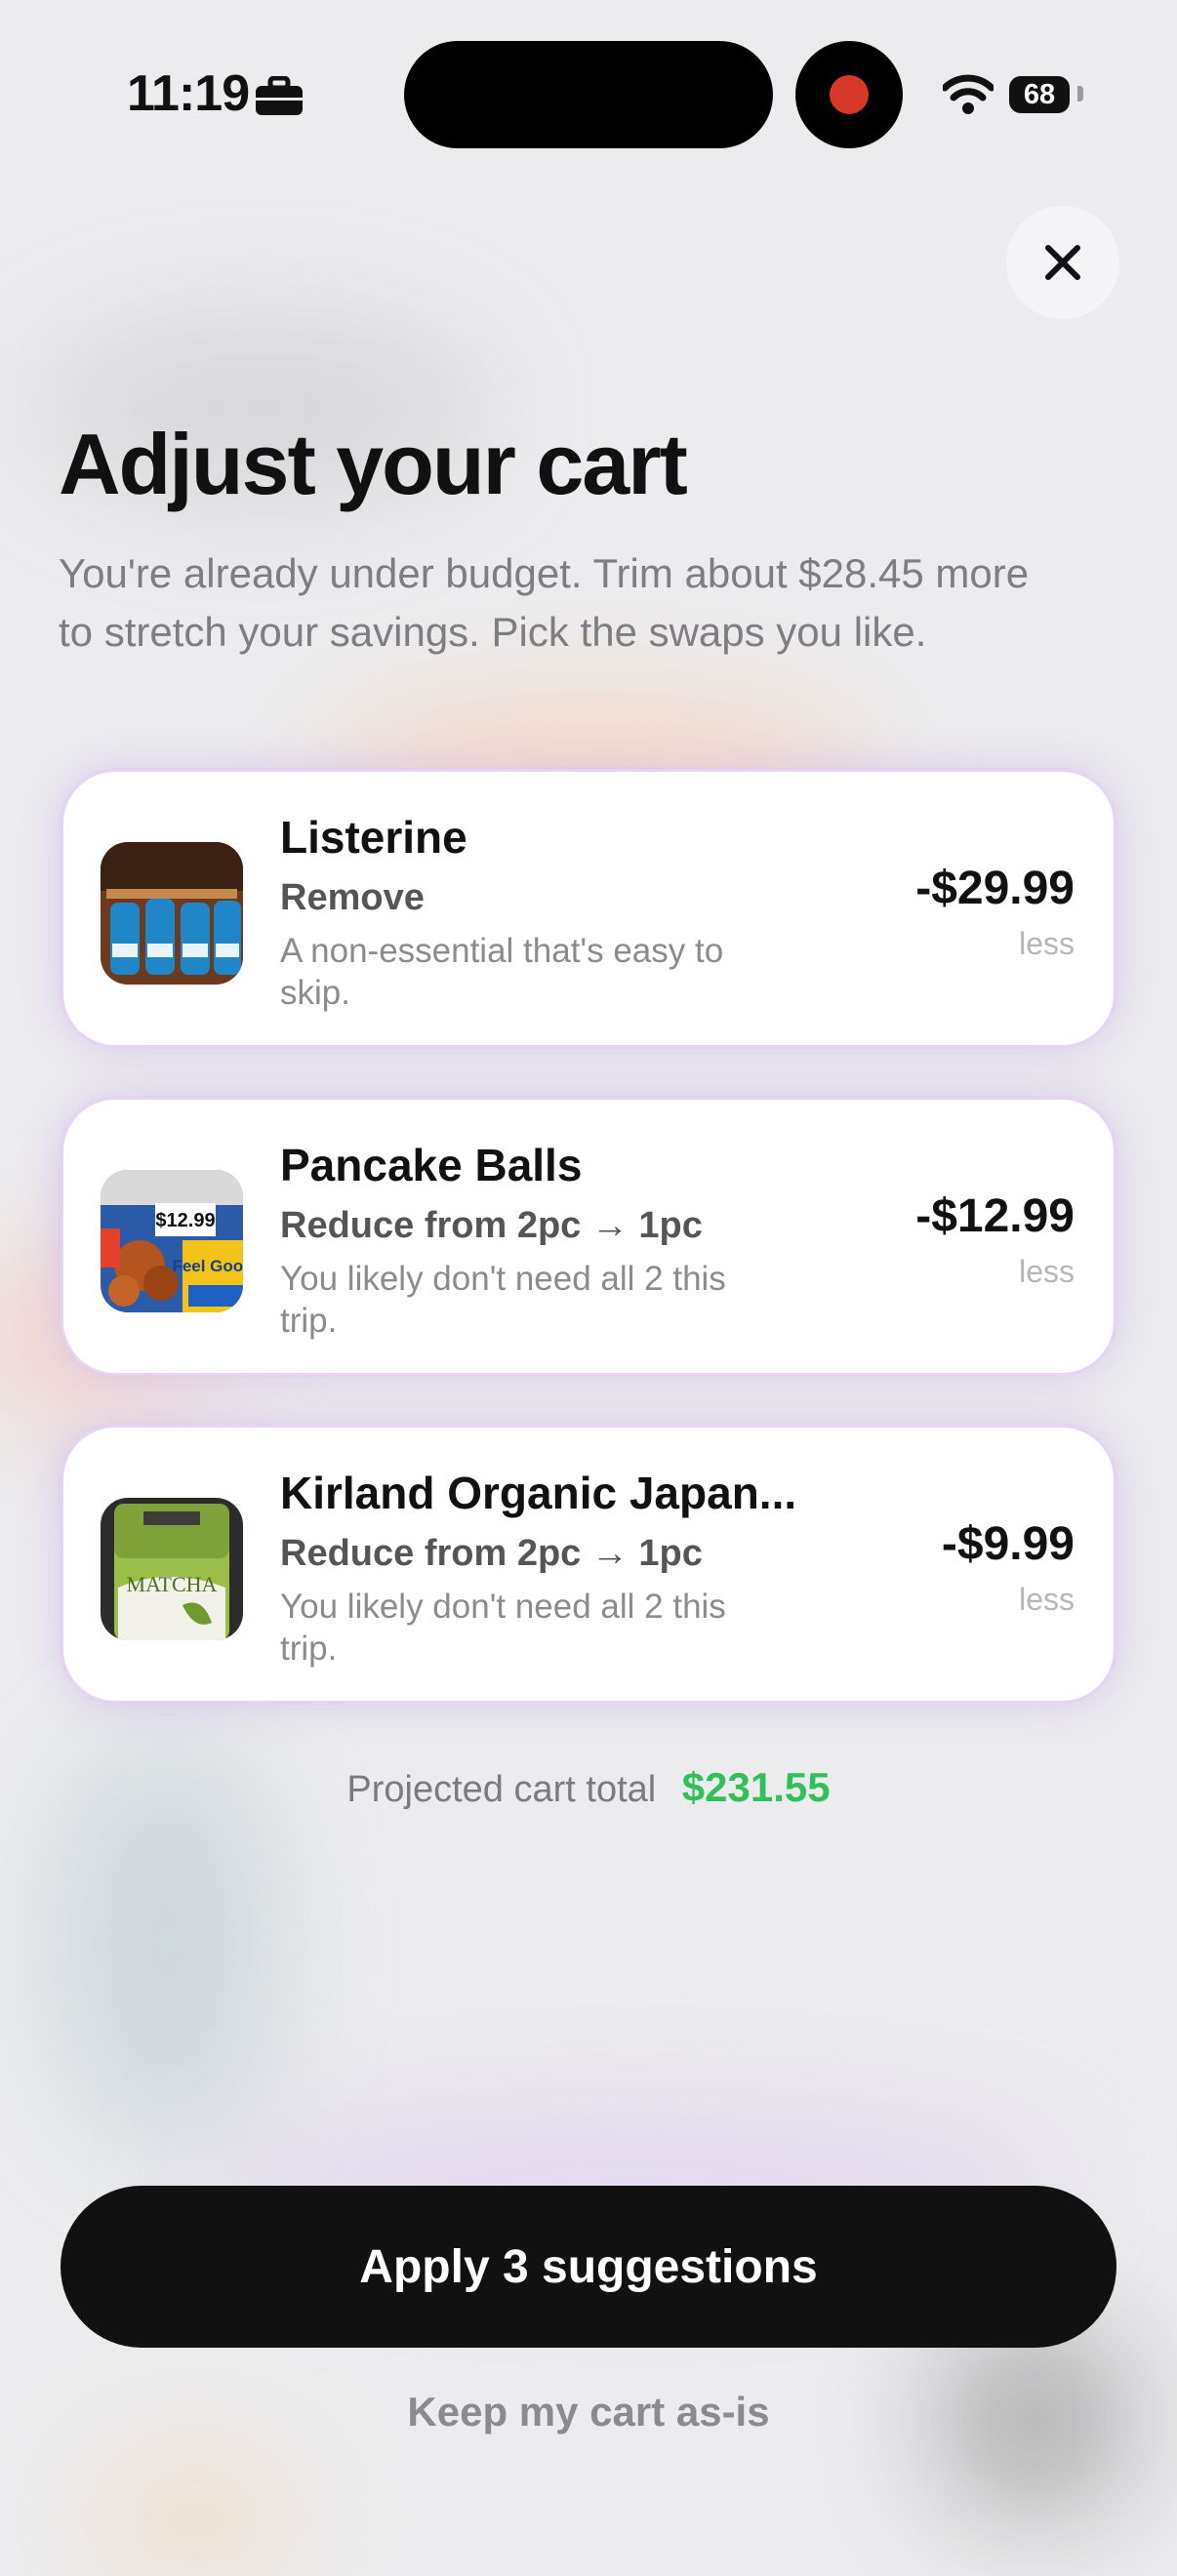 The height and width of the screenshot is (2576, 1177). What do you see at coordinates (968, 94) in the screenshot?
I see `wifi-icon` at bounding box center [968, 94].